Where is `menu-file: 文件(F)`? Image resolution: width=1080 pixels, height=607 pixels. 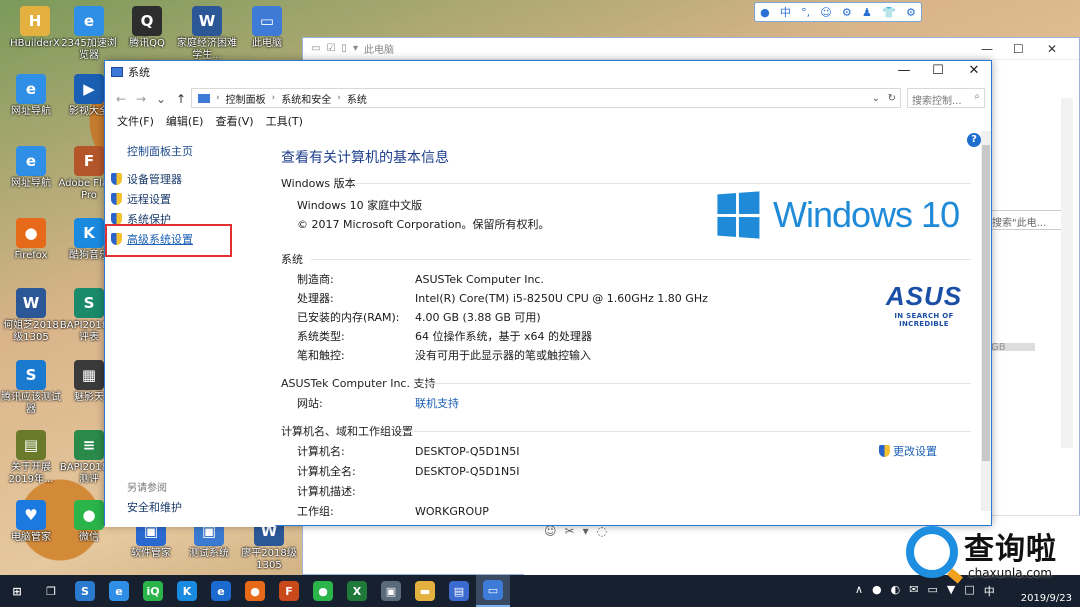
menu-file: 文件(F) is located at coordinates (135, 121).